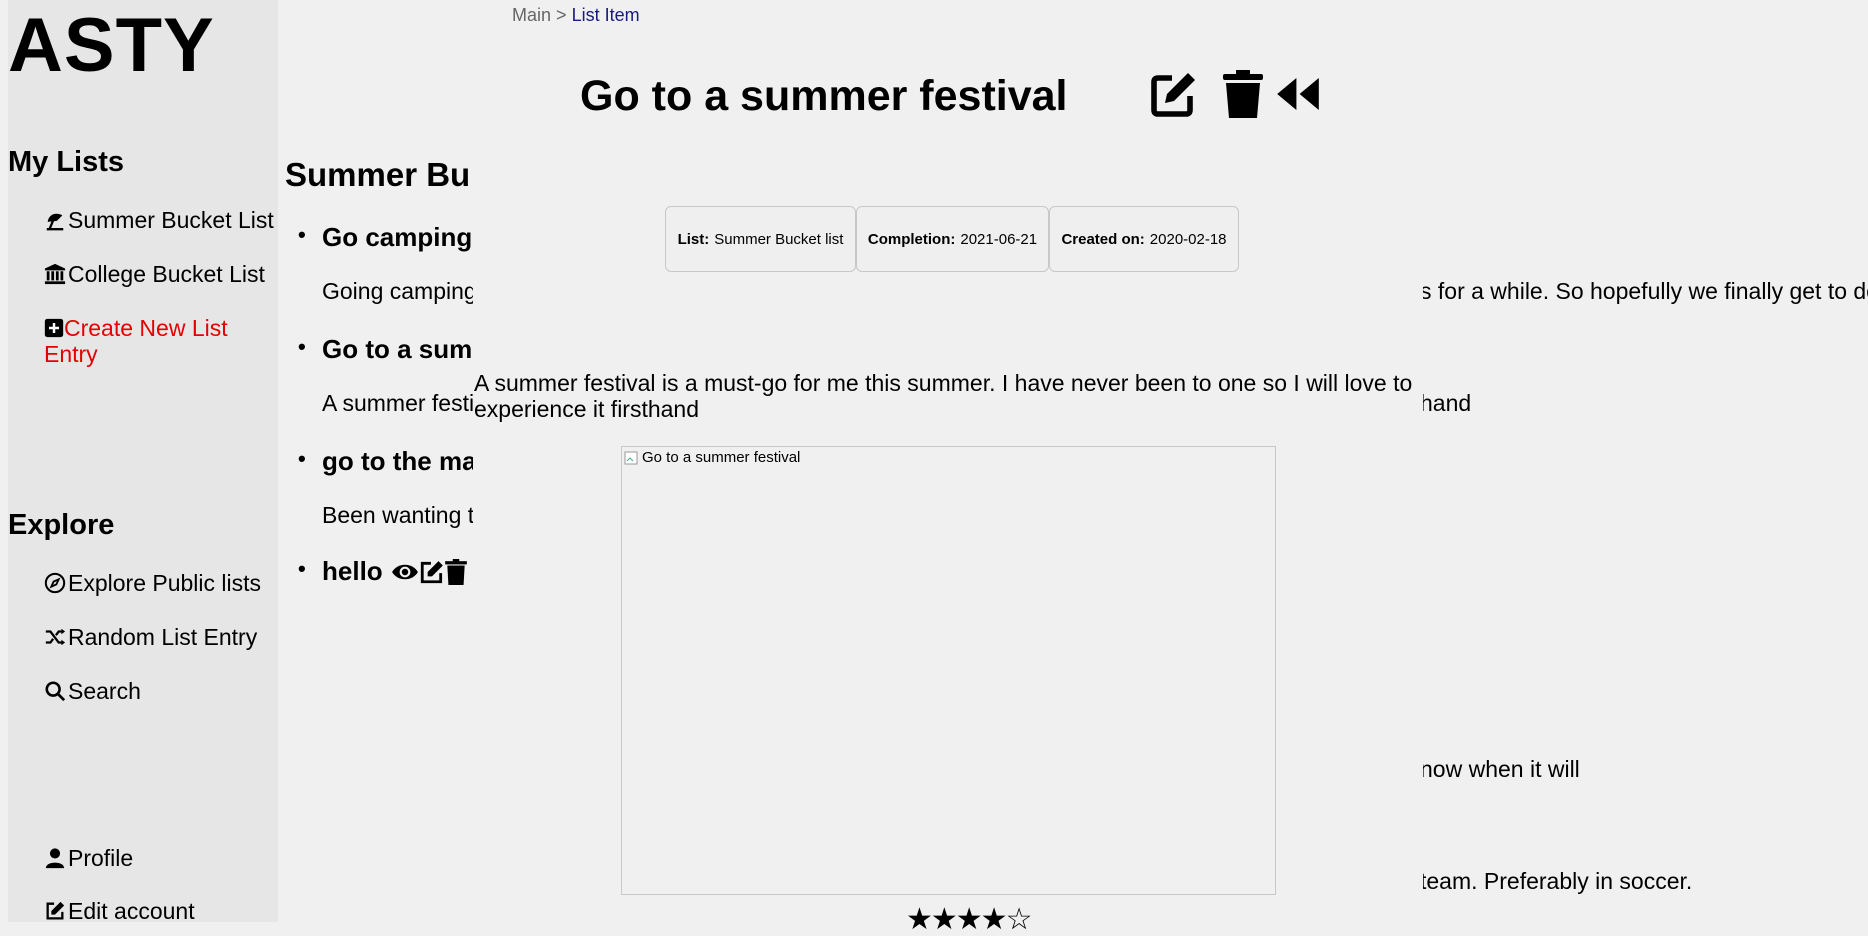 The height and width of the screenshot is (936, 1868). I want to click on meta-created: Created on: 2020-02-18, so click(1144, 239).